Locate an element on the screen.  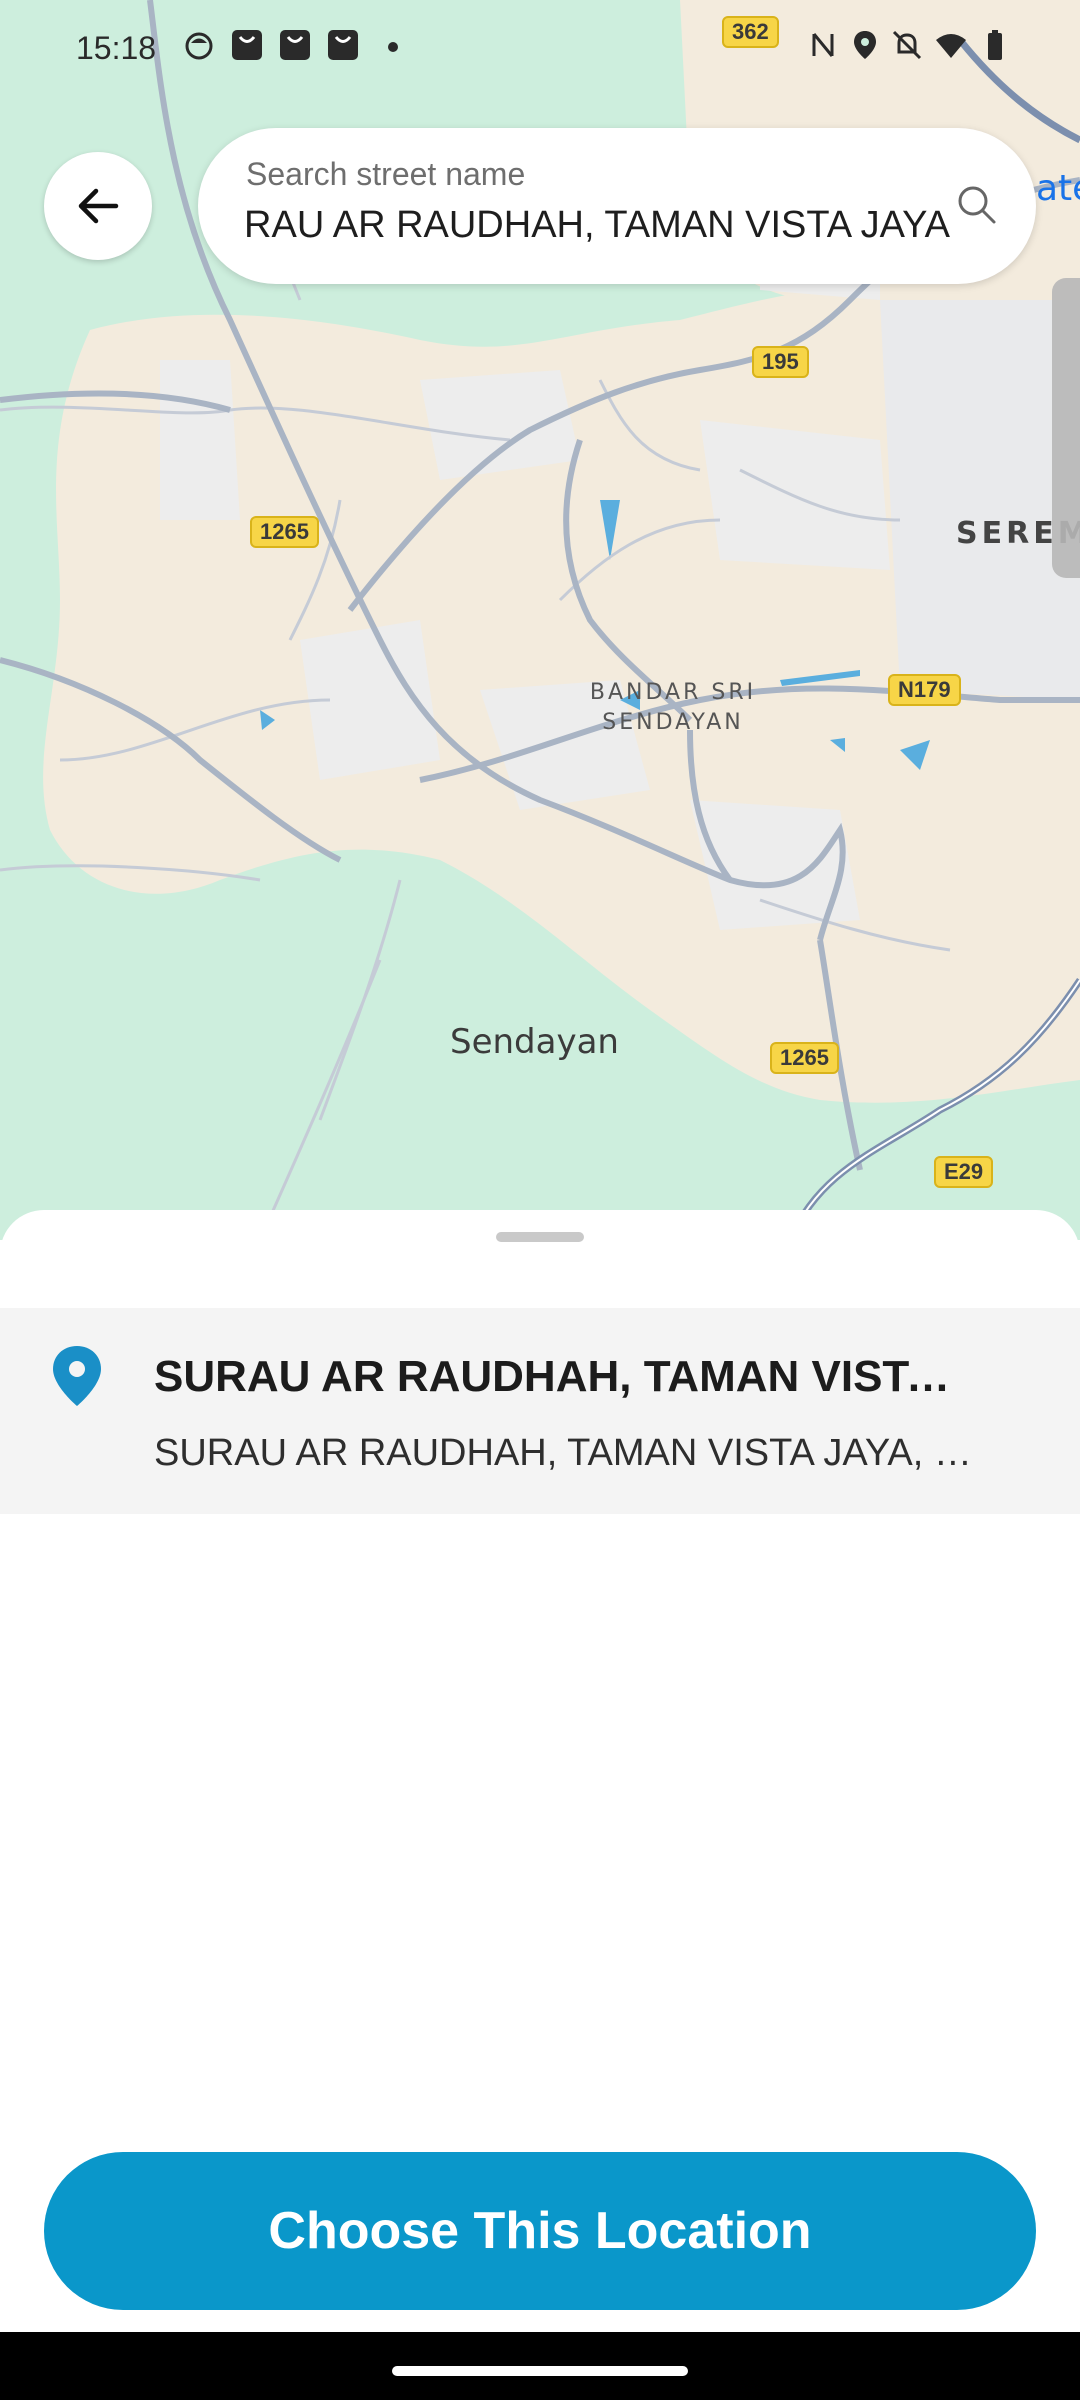
home-gesture-bar is located at coordinates (540, 2371).